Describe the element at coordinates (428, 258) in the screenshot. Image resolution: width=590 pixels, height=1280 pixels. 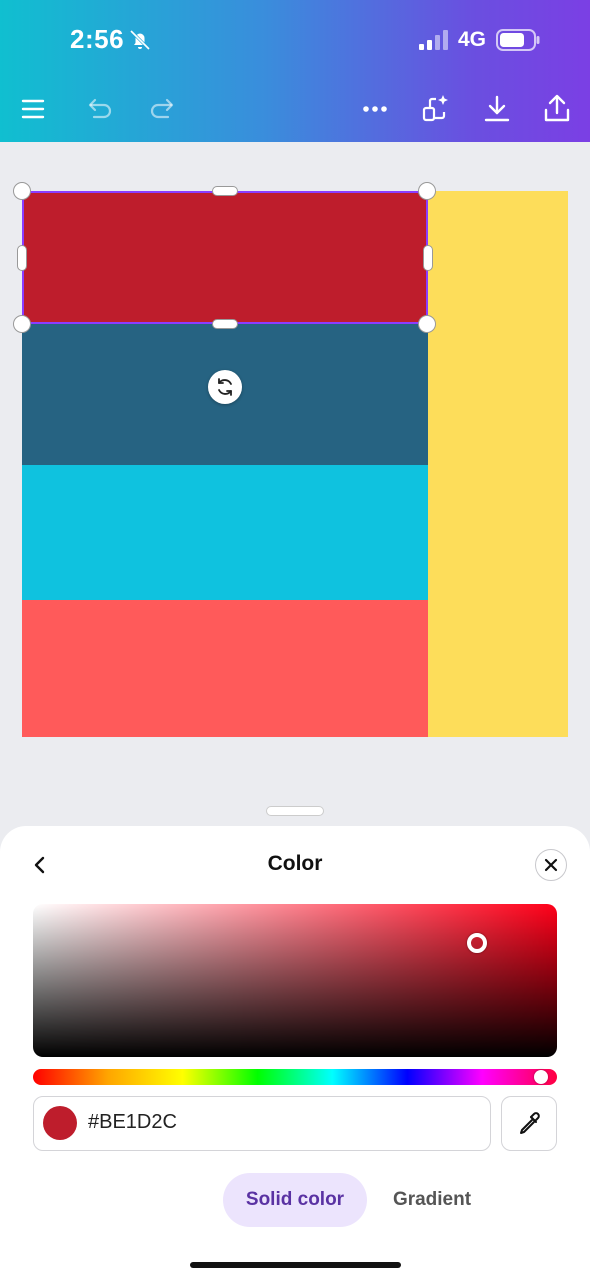
I see `resize-handle-right` at that location.